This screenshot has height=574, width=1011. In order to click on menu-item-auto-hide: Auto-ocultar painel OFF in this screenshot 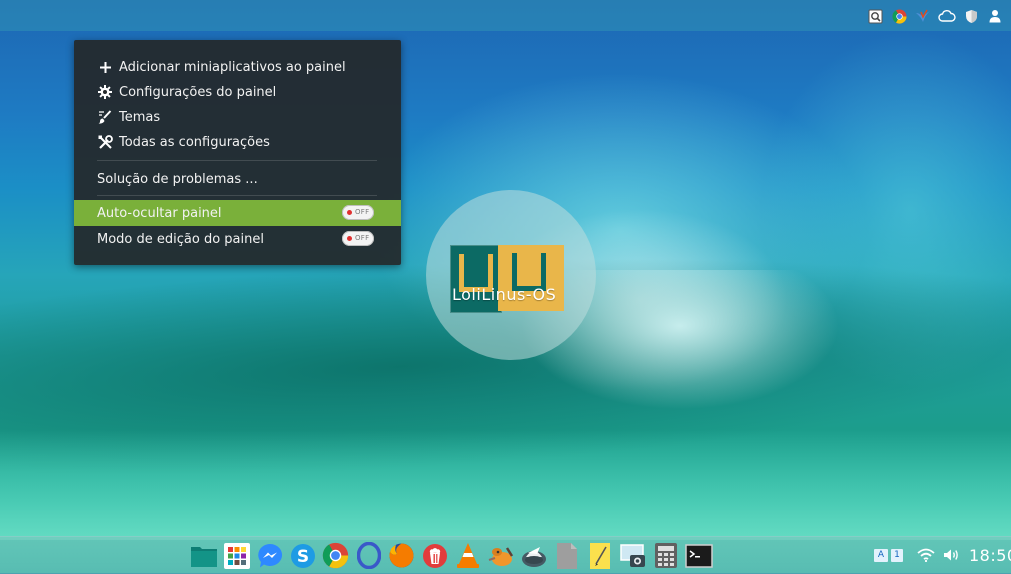, I will do `click(237, 213)`.